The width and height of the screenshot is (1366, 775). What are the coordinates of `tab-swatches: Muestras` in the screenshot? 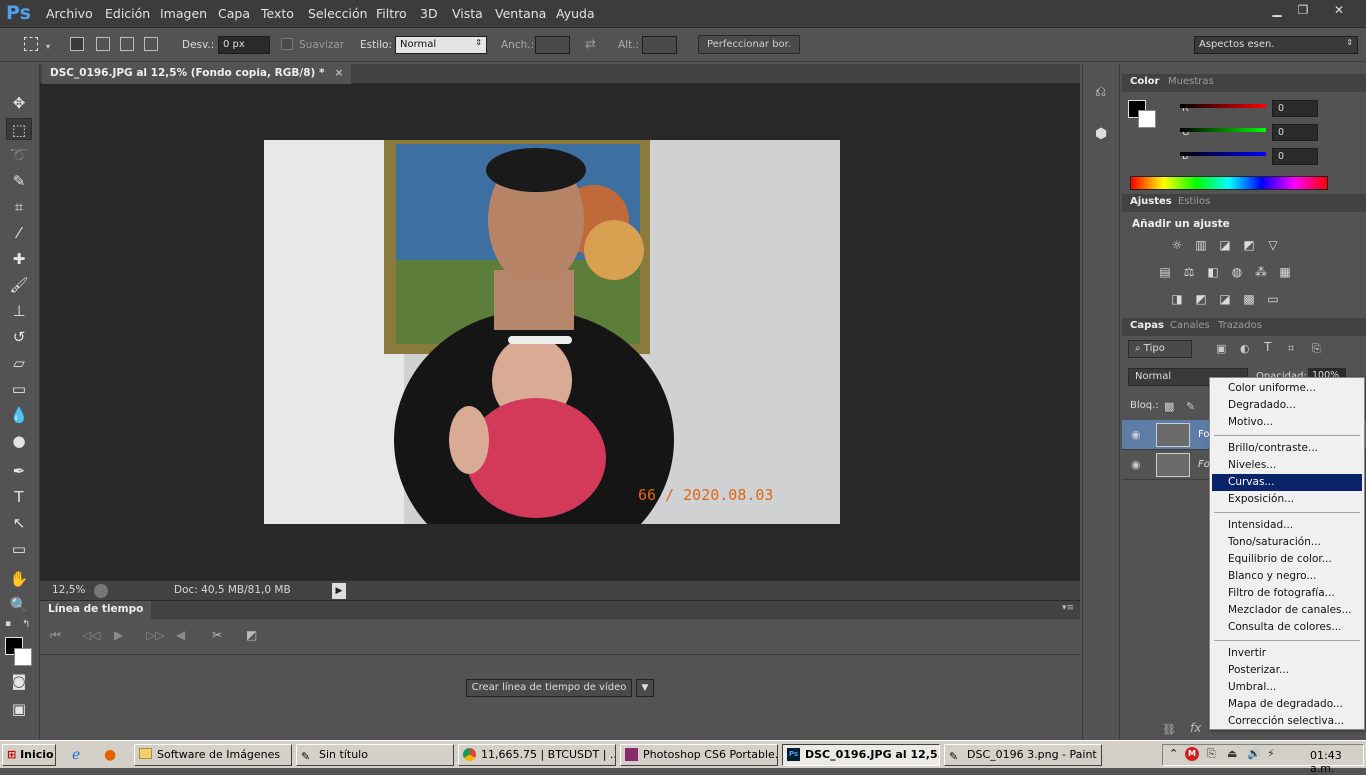 It's located at (1191, 81).